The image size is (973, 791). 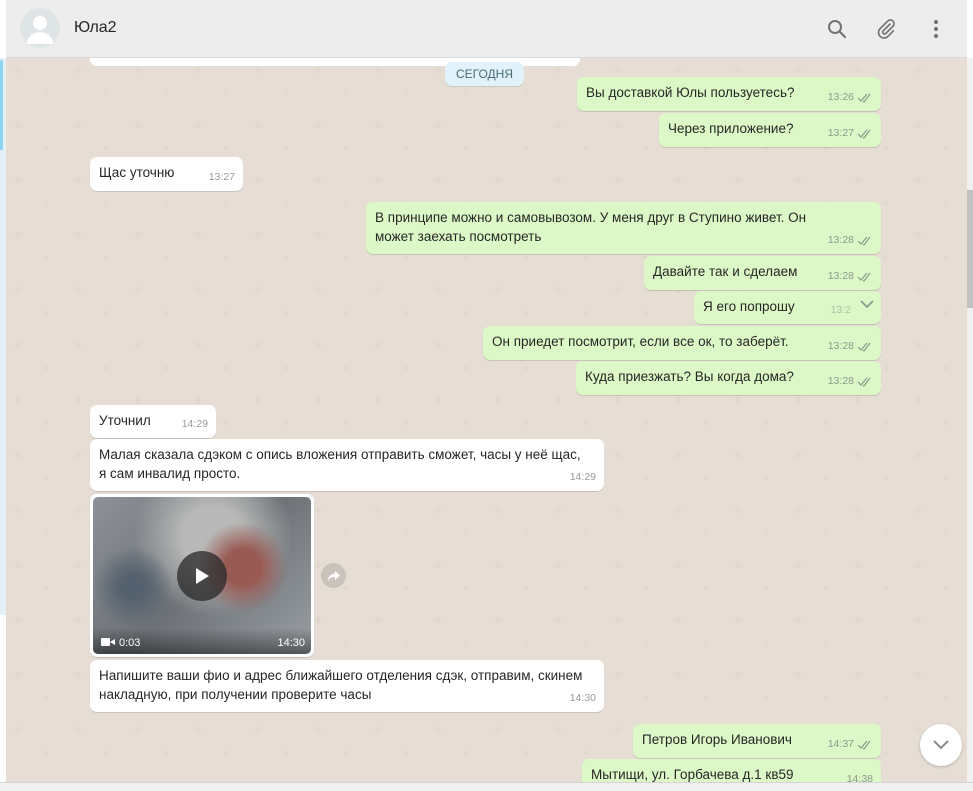 I want to click on message-time: 13:2, so click(x=840, y=310).